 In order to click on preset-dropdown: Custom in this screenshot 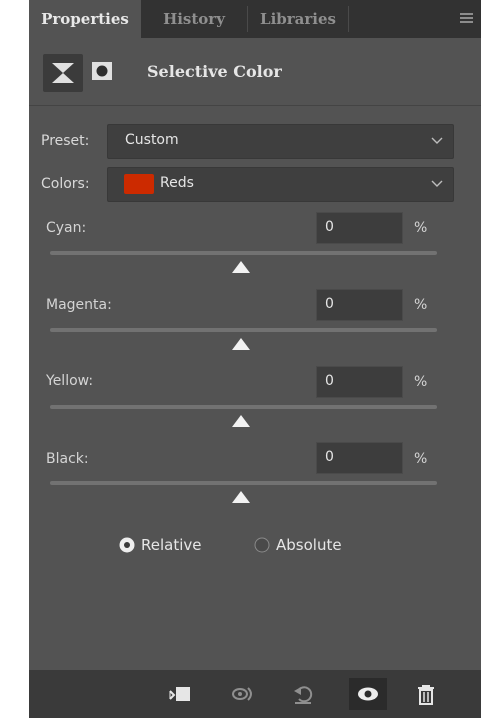, I will do `click(280, 141)`.